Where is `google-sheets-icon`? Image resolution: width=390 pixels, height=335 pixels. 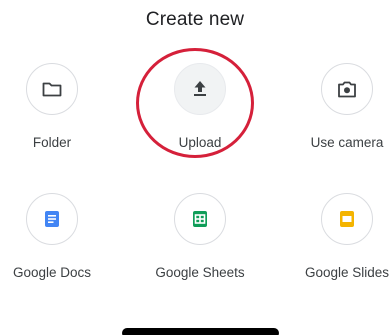 google-sheets-icon is located at coordinates (200, 219).